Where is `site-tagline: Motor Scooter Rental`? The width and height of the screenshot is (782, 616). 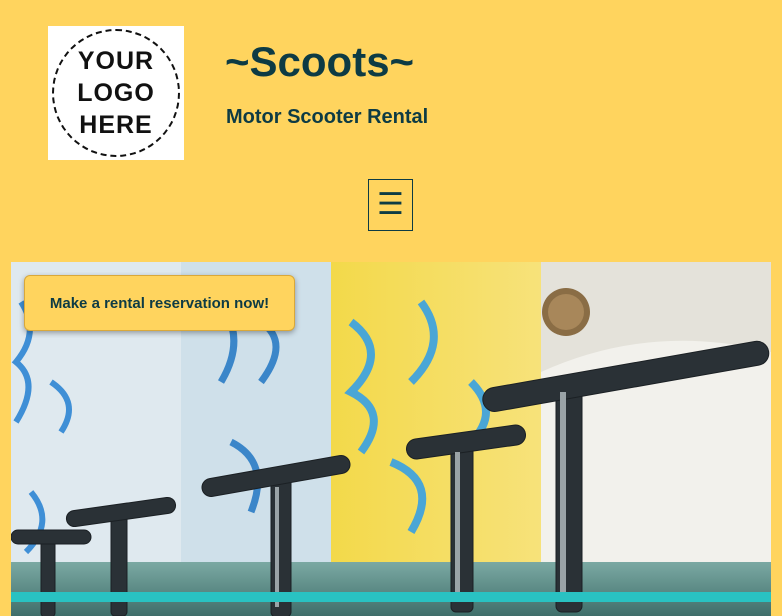 site-tagline: Motor Scooter Rental is located at coordinates (327, 117).